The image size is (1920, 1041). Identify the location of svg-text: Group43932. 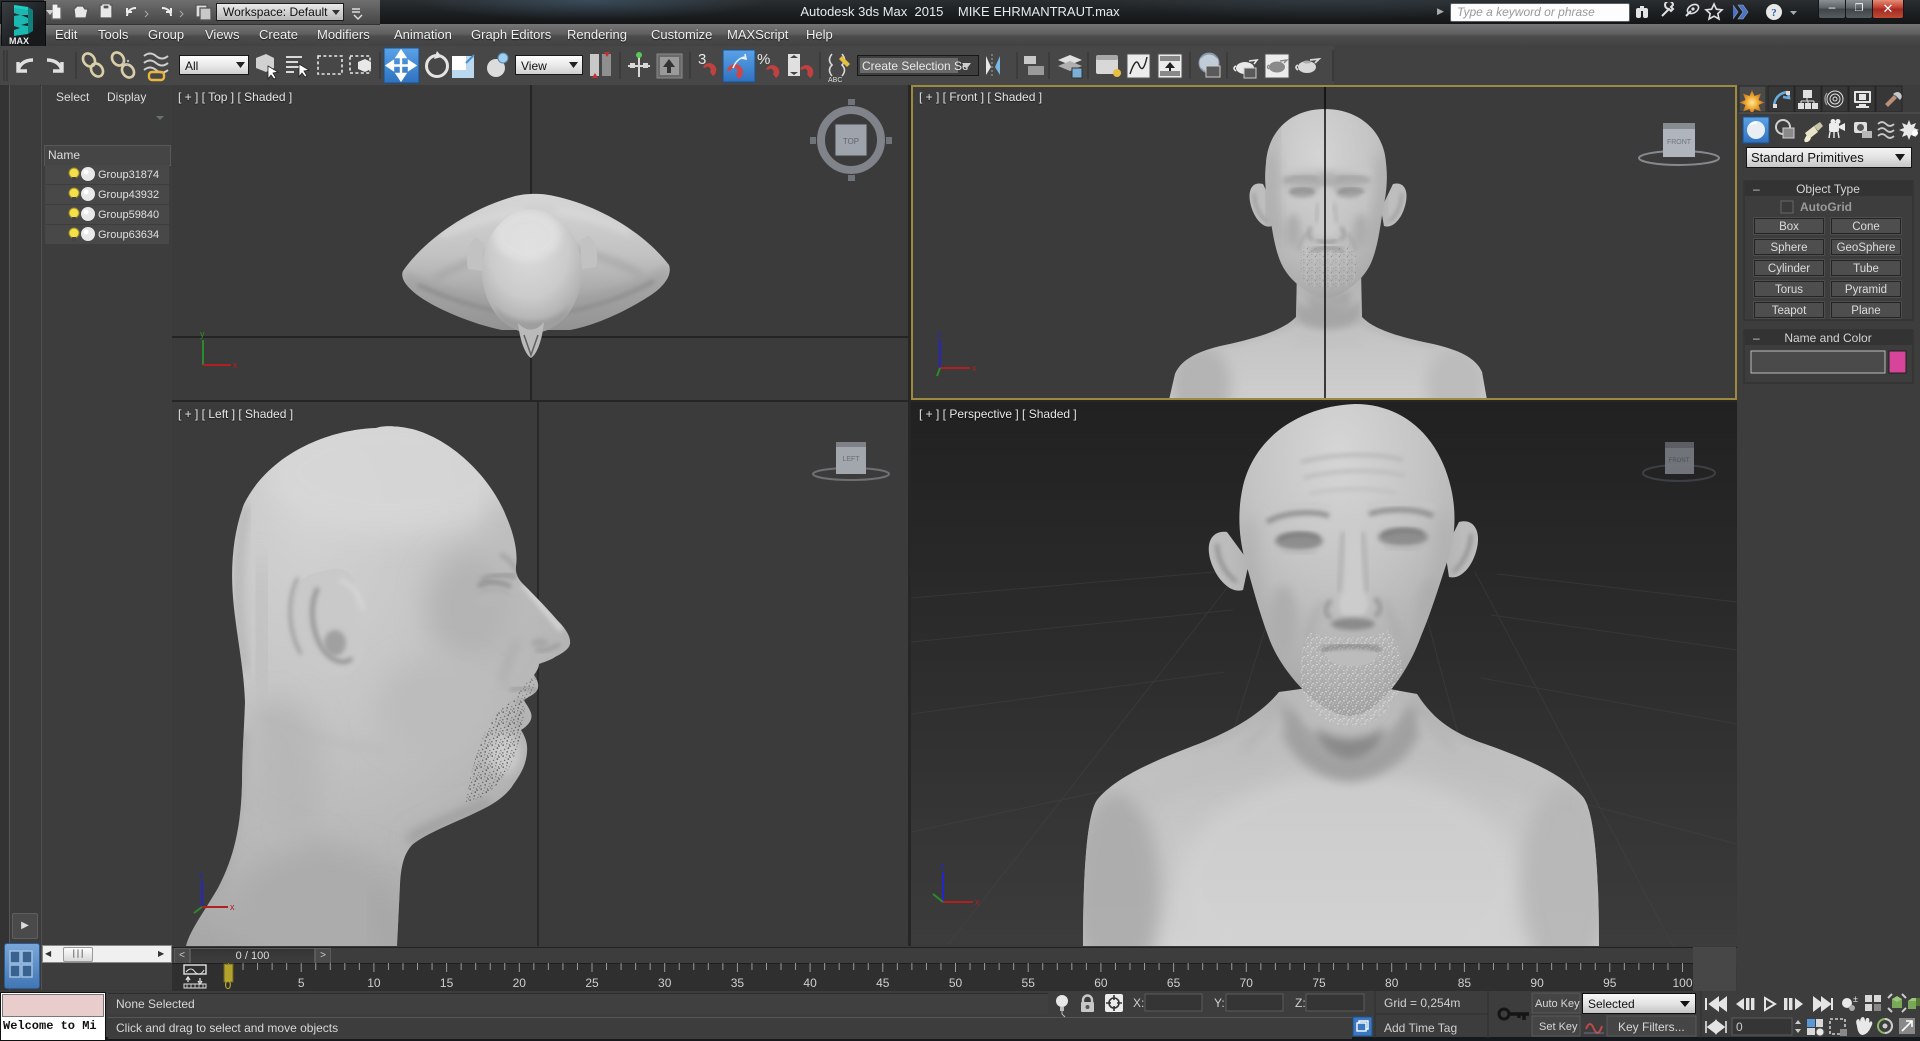
(128, 195).